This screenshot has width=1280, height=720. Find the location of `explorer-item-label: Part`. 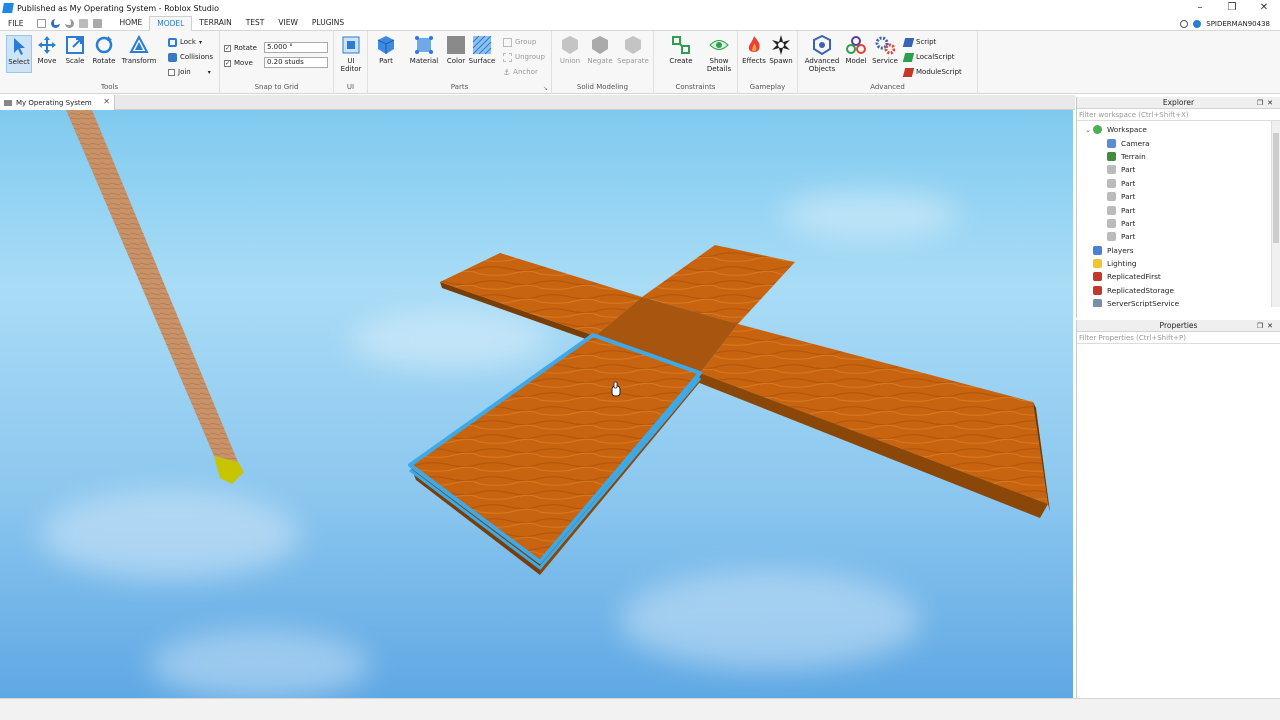

explorer-item-label: Part is located at coordinates (1128, 237).